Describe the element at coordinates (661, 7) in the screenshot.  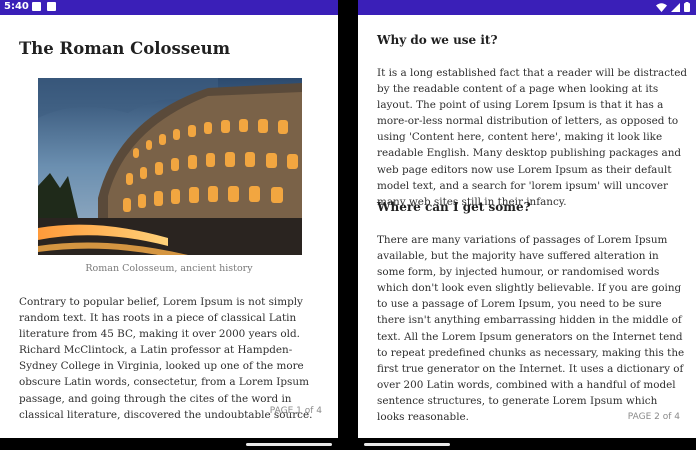
I see `wifi-icon` at that location.